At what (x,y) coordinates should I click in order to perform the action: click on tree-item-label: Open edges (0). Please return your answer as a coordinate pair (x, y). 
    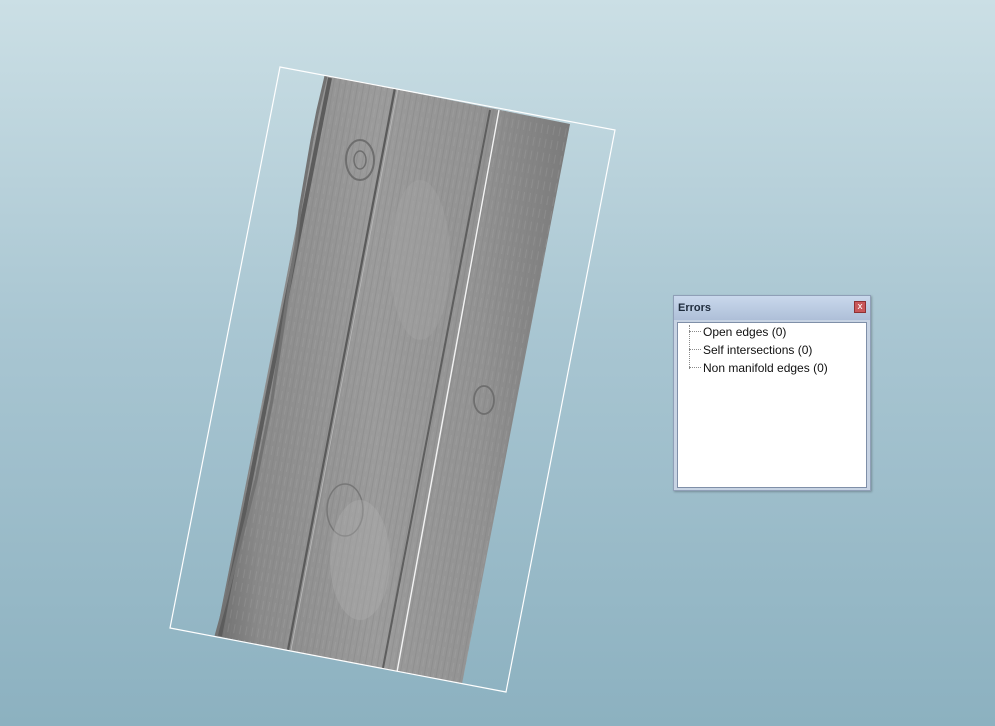
    Looking at the image, I should click on (745, 332).